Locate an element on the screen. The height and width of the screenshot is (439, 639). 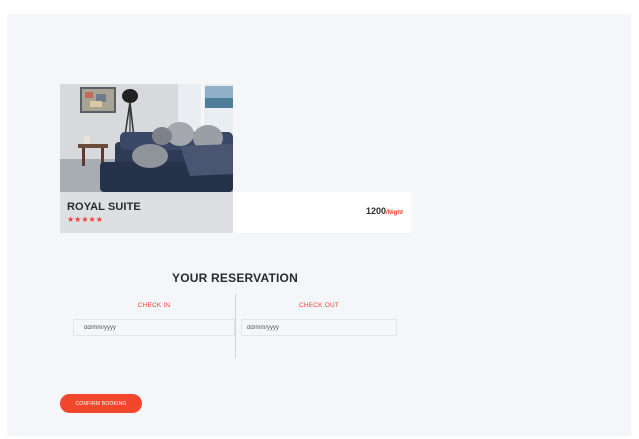
price-value: 1200 is located at coordinates (375, 211).